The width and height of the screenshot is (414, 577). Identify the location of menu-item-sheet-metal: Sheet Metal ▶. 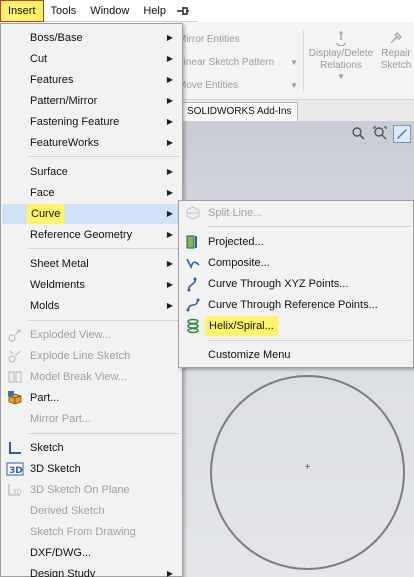
(91, 264).